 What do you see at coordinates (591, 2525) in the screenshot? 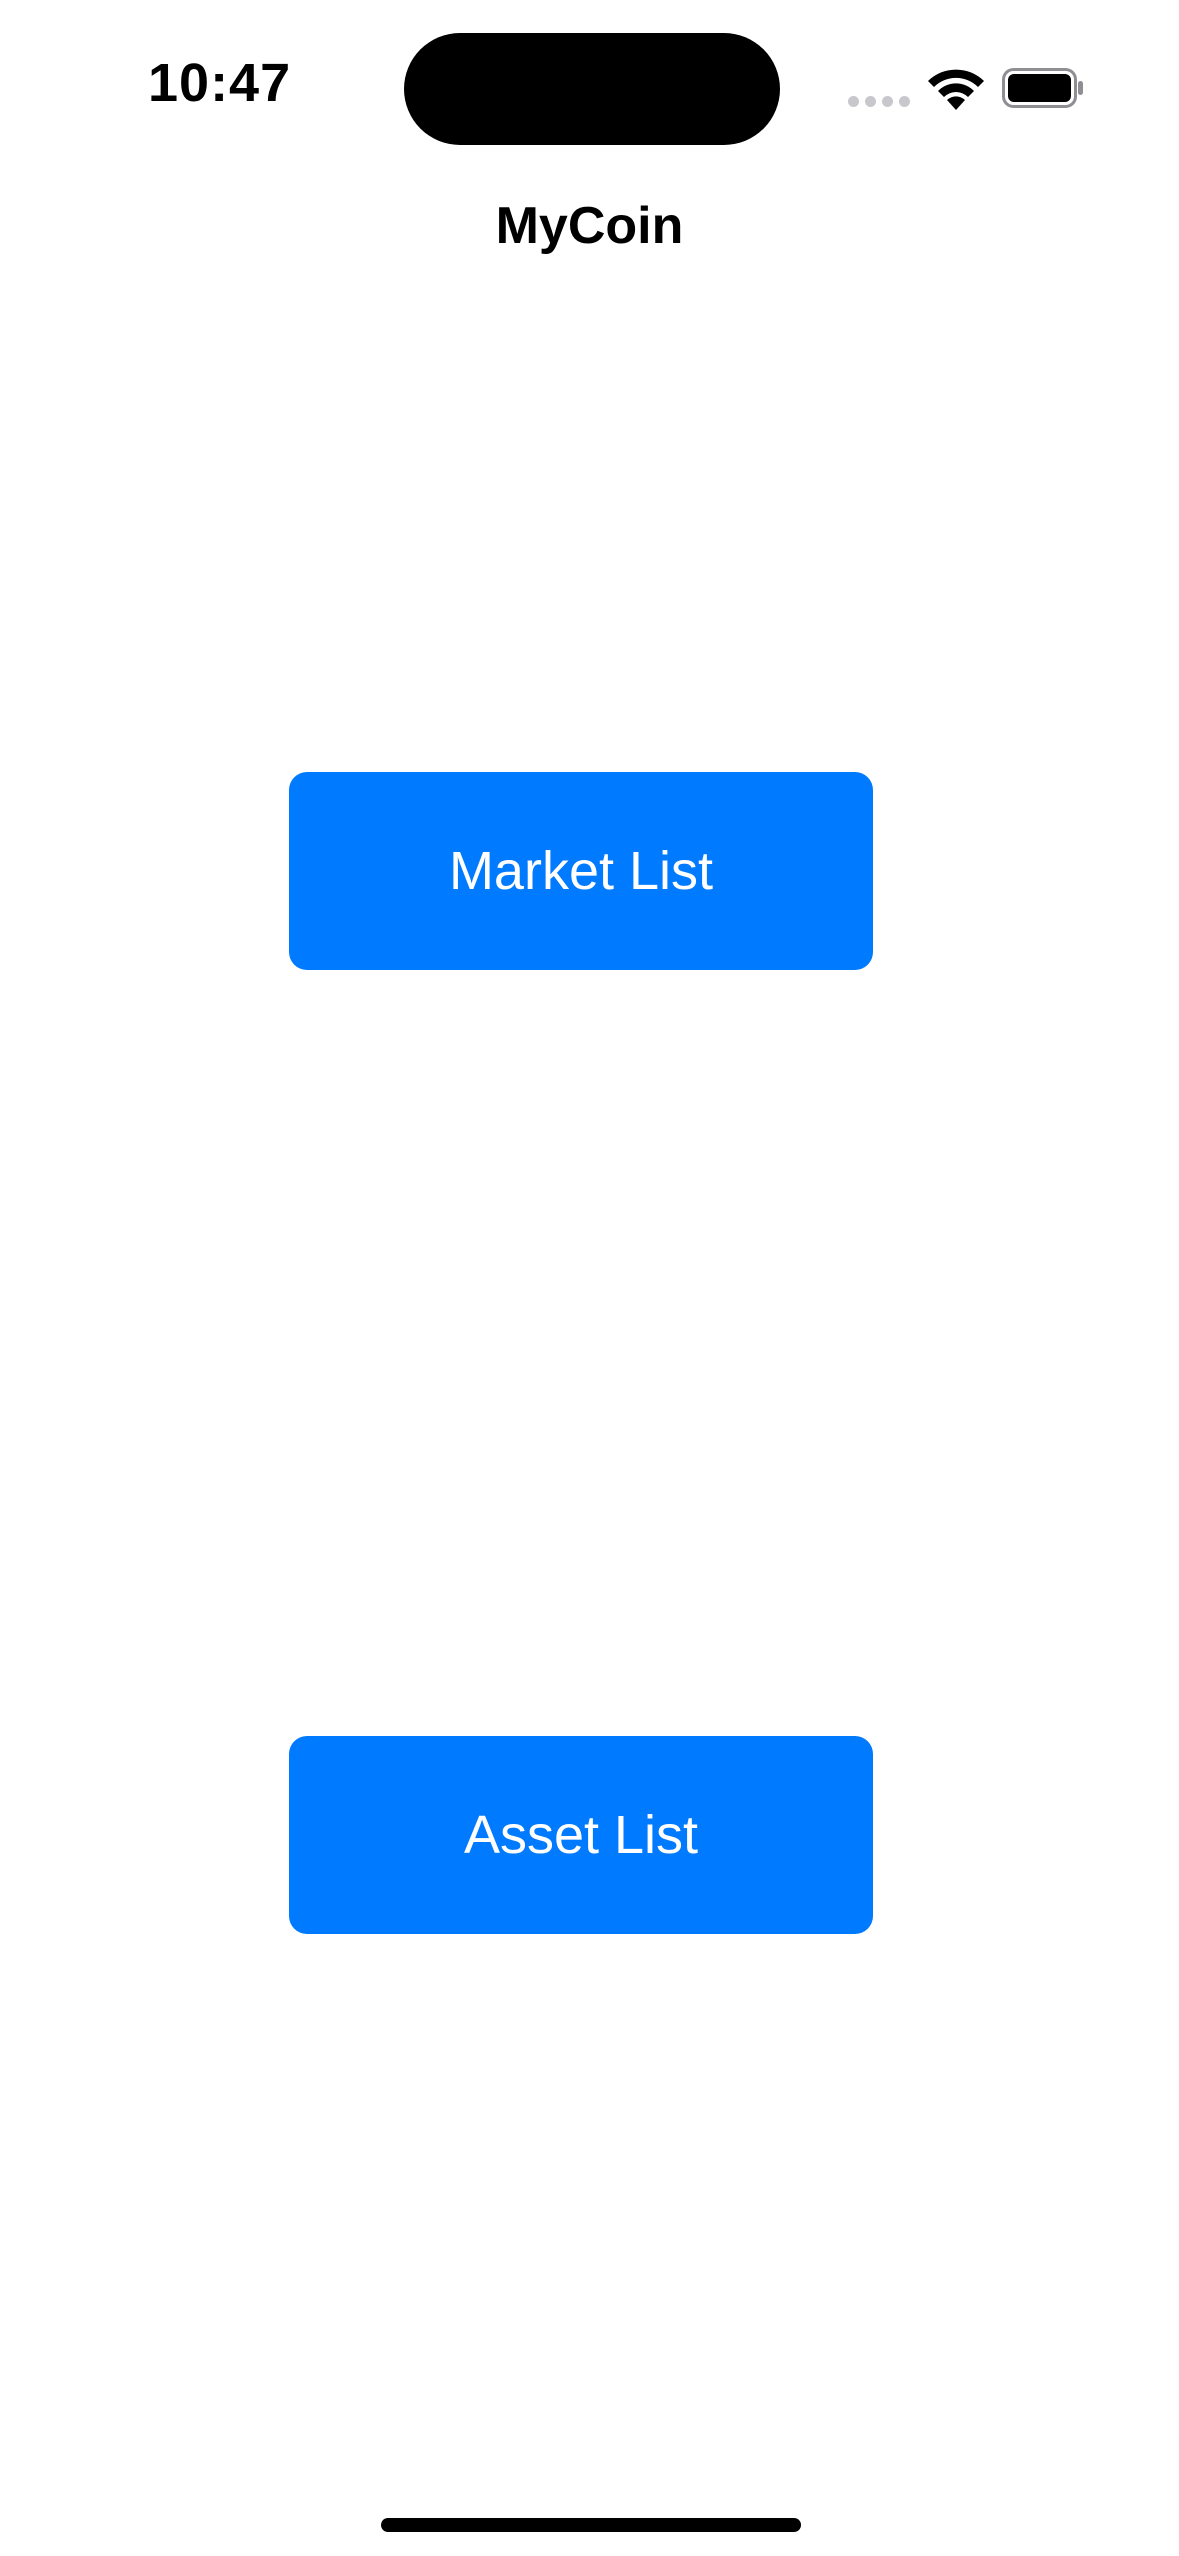
I see `home-indicator` at bounding box center [591, 2525].